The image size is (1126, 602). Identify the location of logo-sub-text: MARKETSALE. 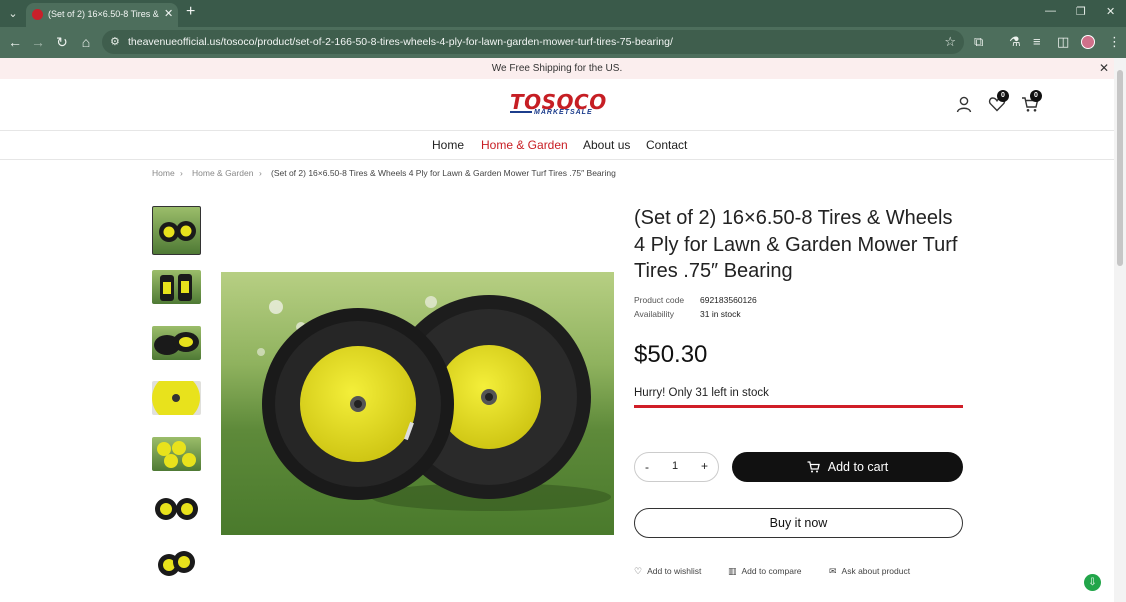
(563, 112).